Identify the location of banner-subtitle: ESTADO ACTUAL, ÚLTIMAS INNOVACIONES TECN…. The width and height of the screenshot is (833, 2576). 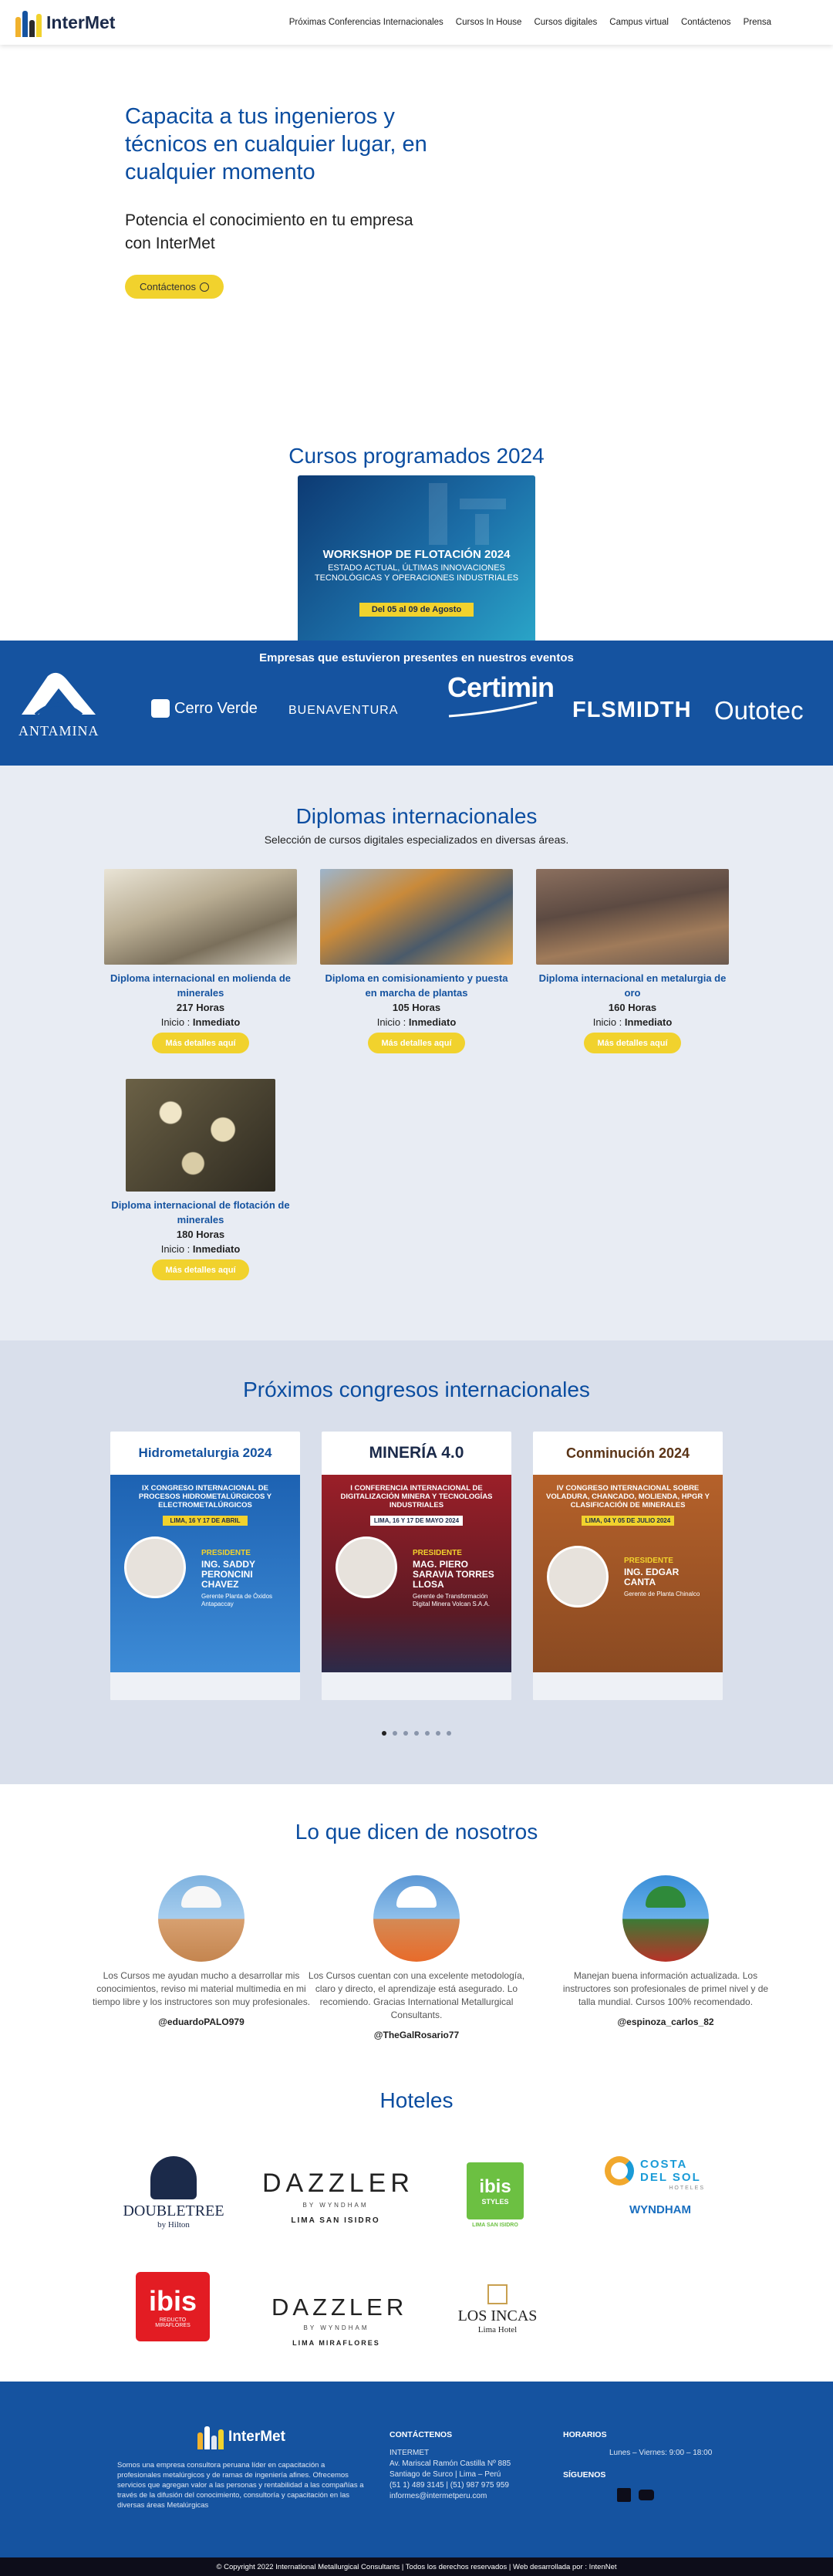
(416, 573).